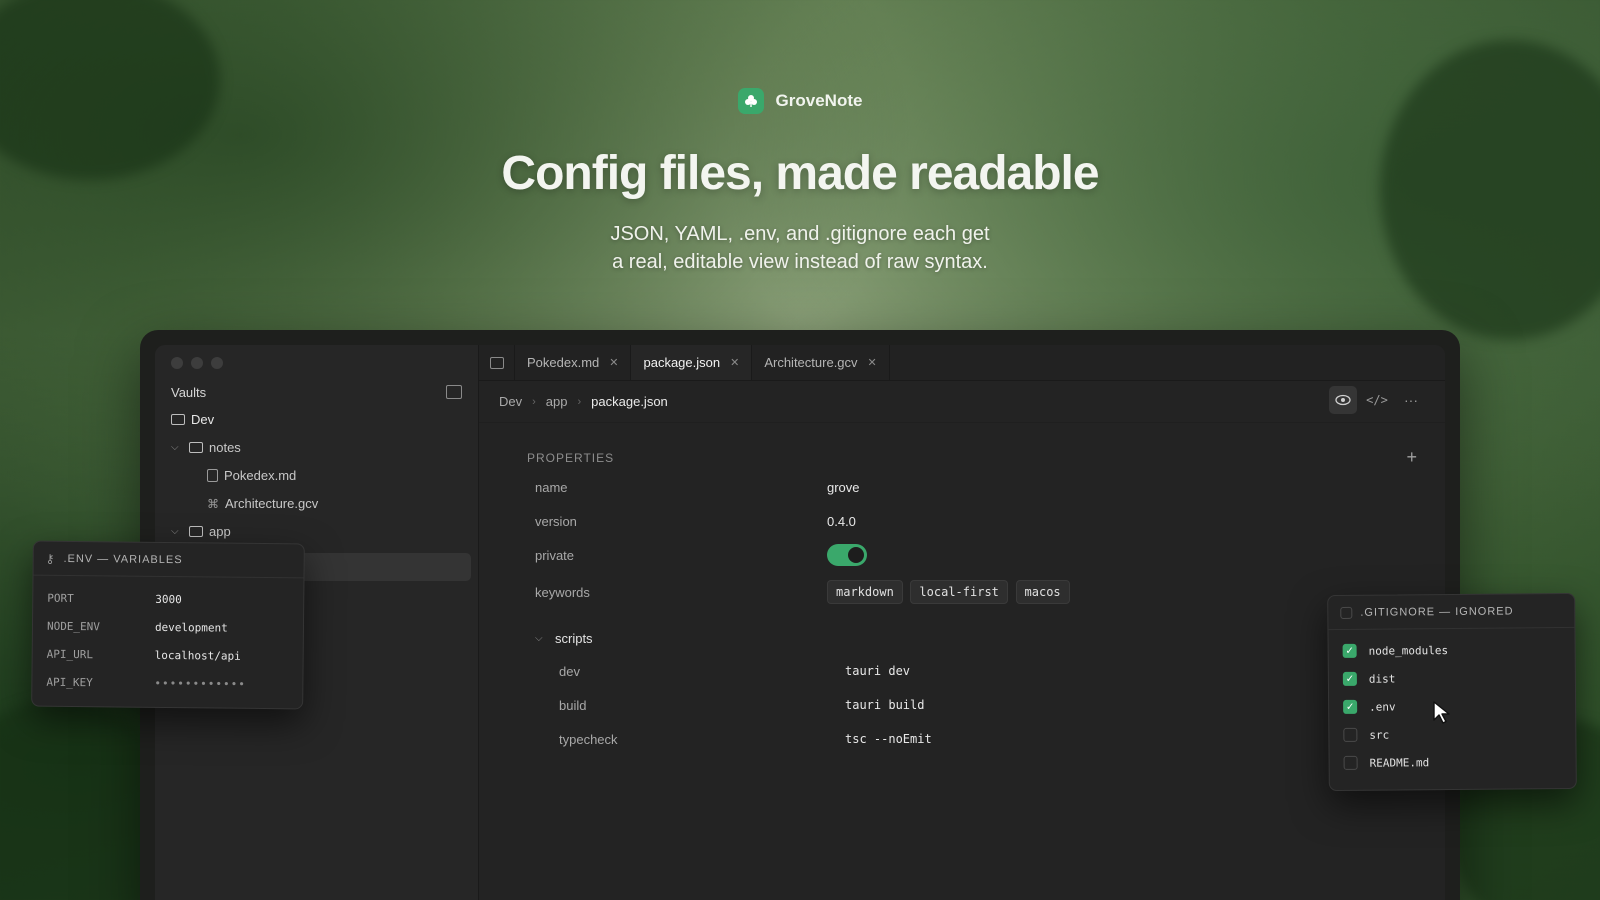 The width and height of the screenshot is (1600, 900). Describe the element at coordinates (847, 555) in the screenshot. I see `private-toggle` at that location.